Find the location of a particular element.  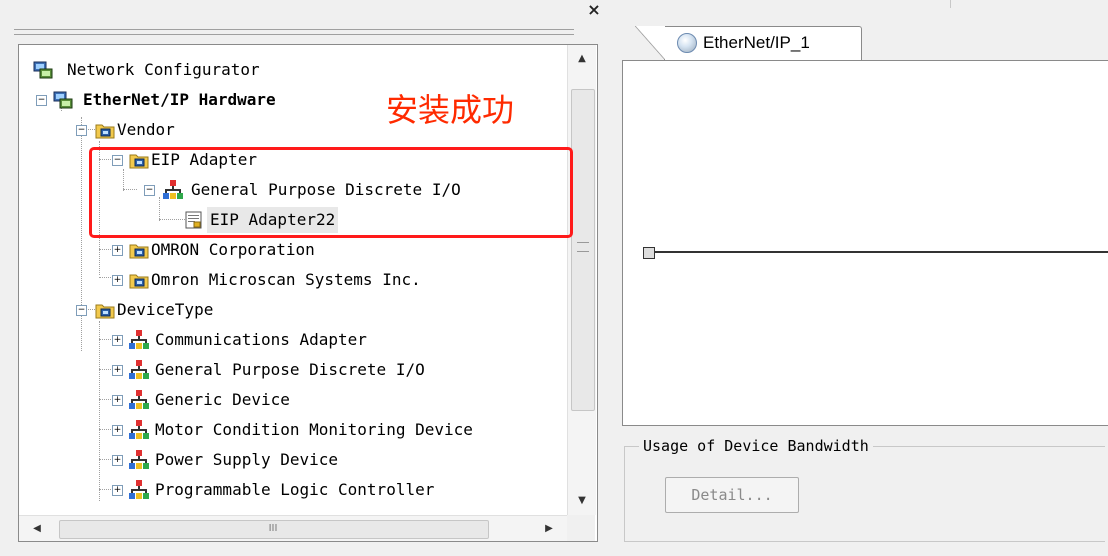

tree-node-omron-microscan: + Omron Microscan Systems Inc. is located at coordinates (289, 280).